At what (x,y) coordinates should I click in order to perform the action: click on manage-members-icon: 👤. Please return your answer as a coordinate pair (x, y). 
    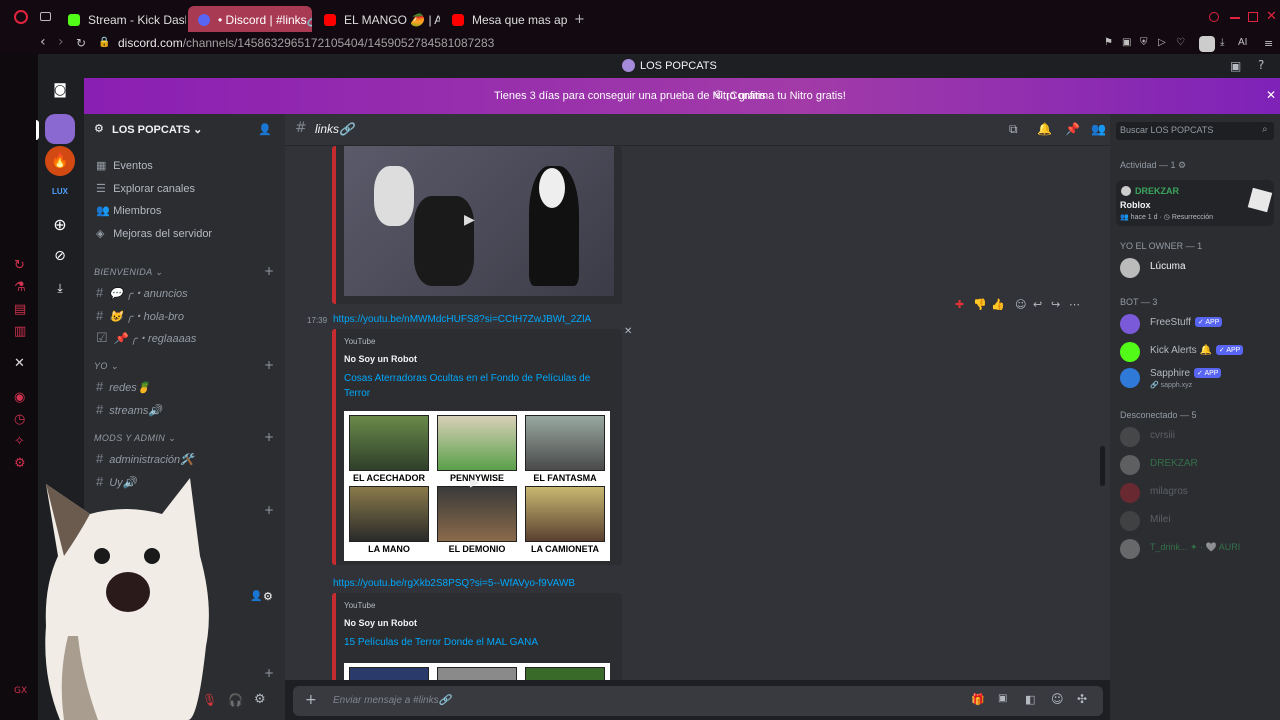
    Looking at the image, I should click on (256, 596).